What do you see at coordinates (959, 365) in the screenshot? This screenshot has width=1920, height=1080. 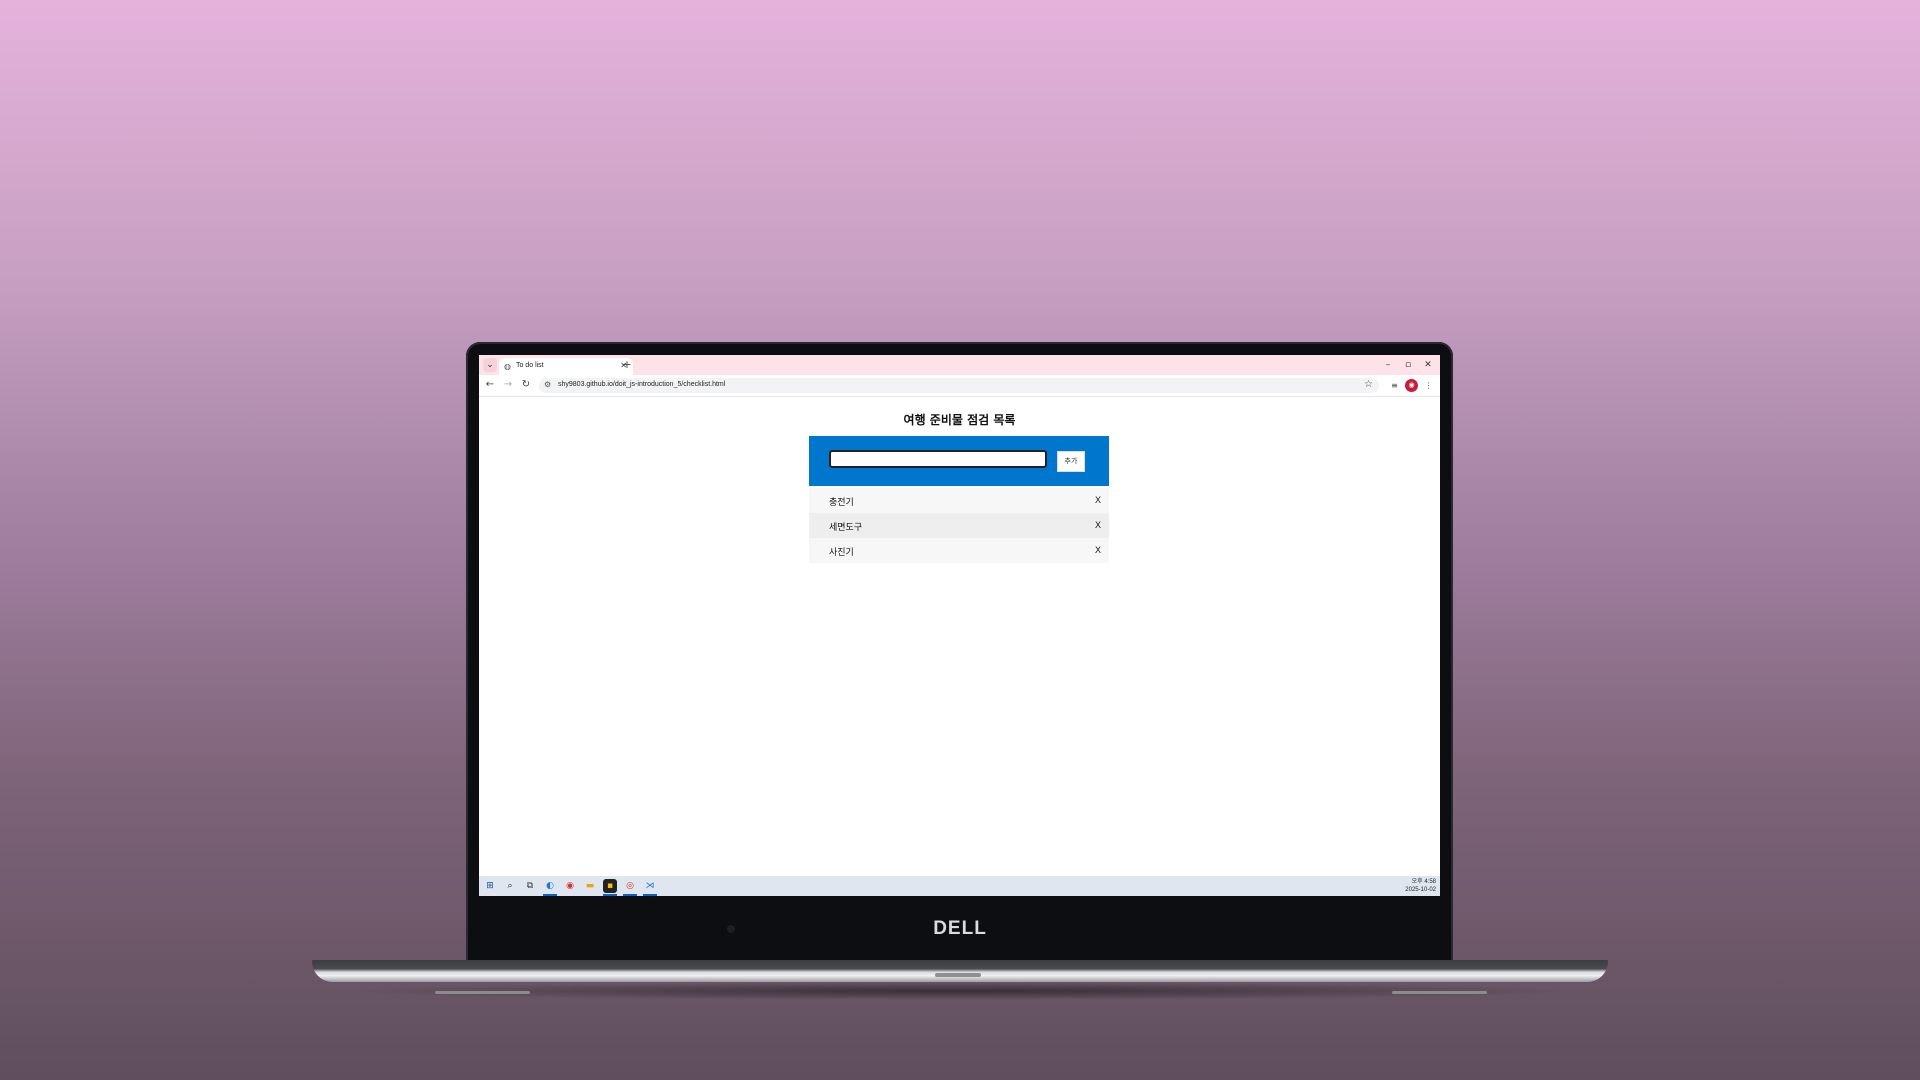 I see `browser-tab-bar: ⌄ ◍ To do list ✕ + – ▫ ✕` at bounding box center [959, 365].